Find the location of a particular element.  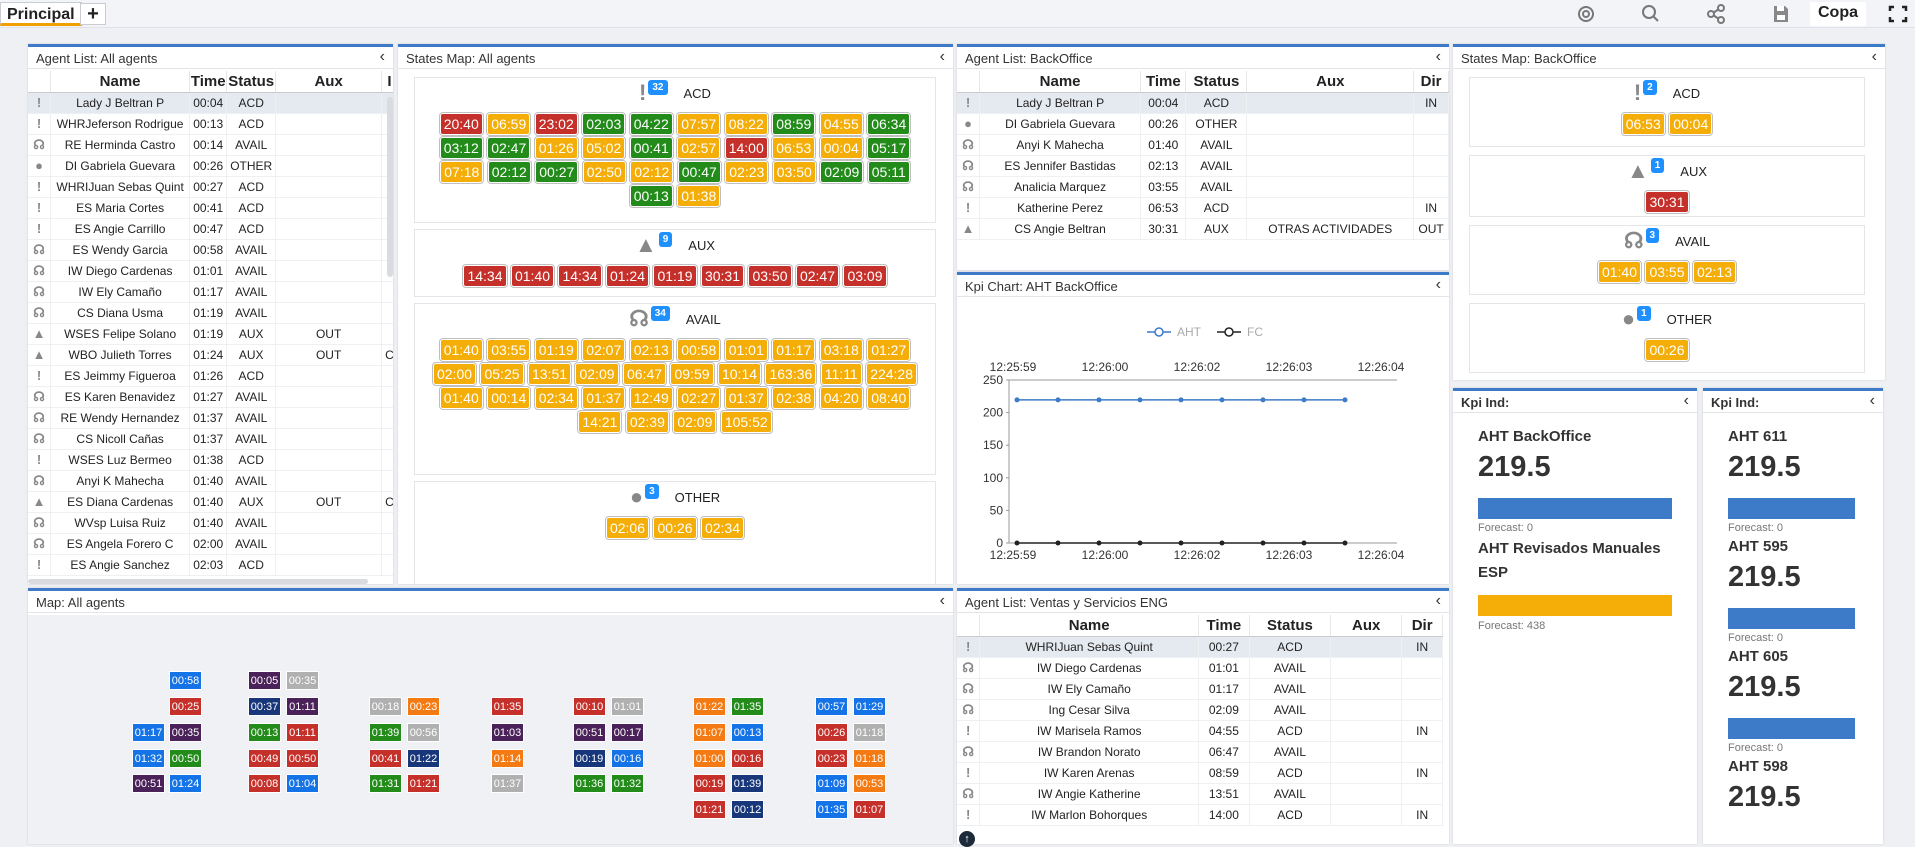

map-agent-chip: 01:31 is located at coordinates (385, 783).